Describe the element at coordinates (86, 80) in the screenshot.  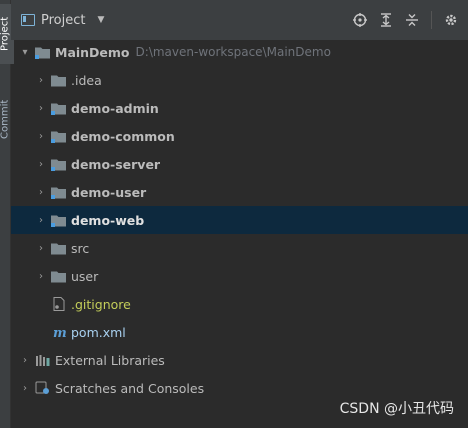
I see `tree-item-label: .idea` at that location.